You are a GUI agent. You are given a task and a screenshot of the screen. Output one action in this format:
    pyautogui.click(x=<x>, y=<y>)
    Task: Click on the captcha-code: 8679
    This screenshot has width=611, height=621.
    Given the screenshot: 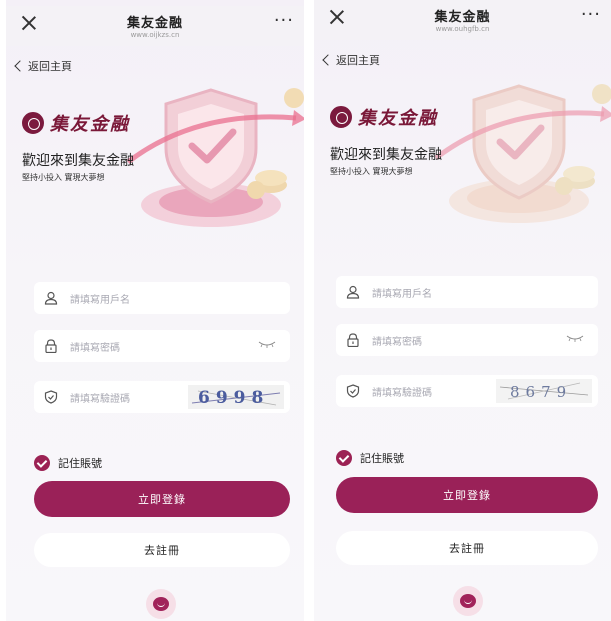 What is the action you would take?
    pyautogui.click(x=541, y=392)
    